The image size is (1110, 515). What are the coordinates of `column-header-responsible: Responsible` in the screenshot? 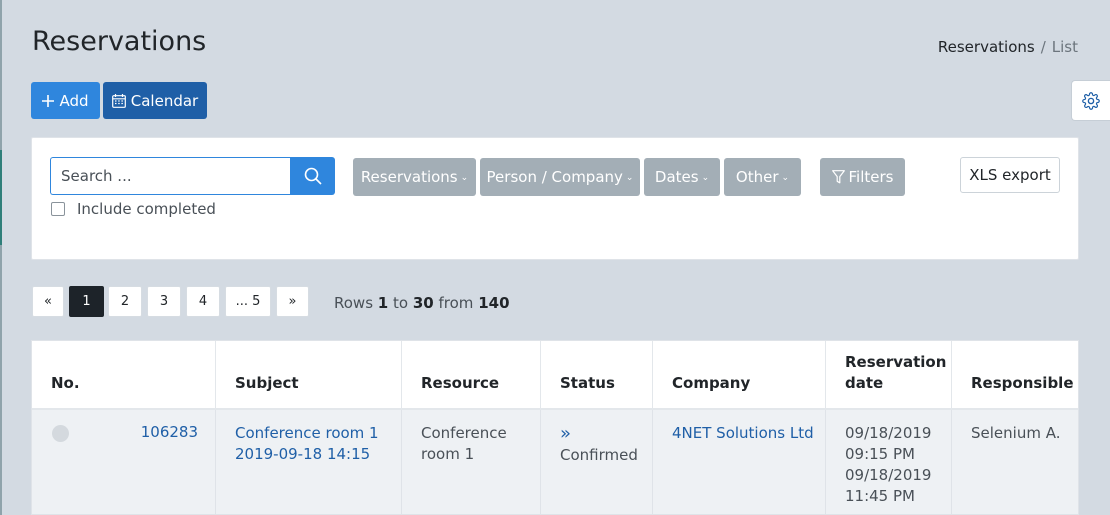 It's located at (1015, 375).